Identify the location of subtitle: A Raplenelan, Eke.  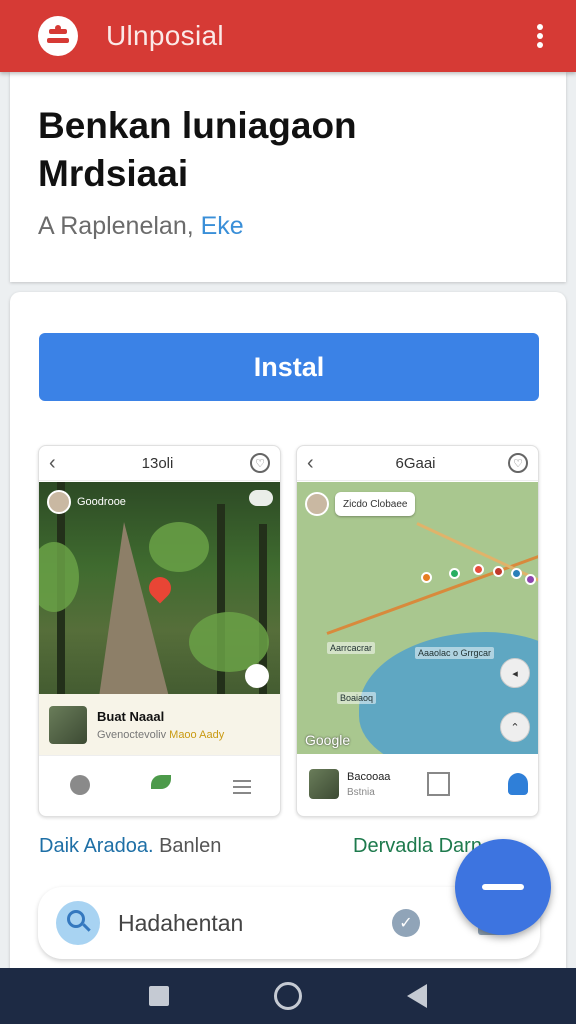
(141, 226).